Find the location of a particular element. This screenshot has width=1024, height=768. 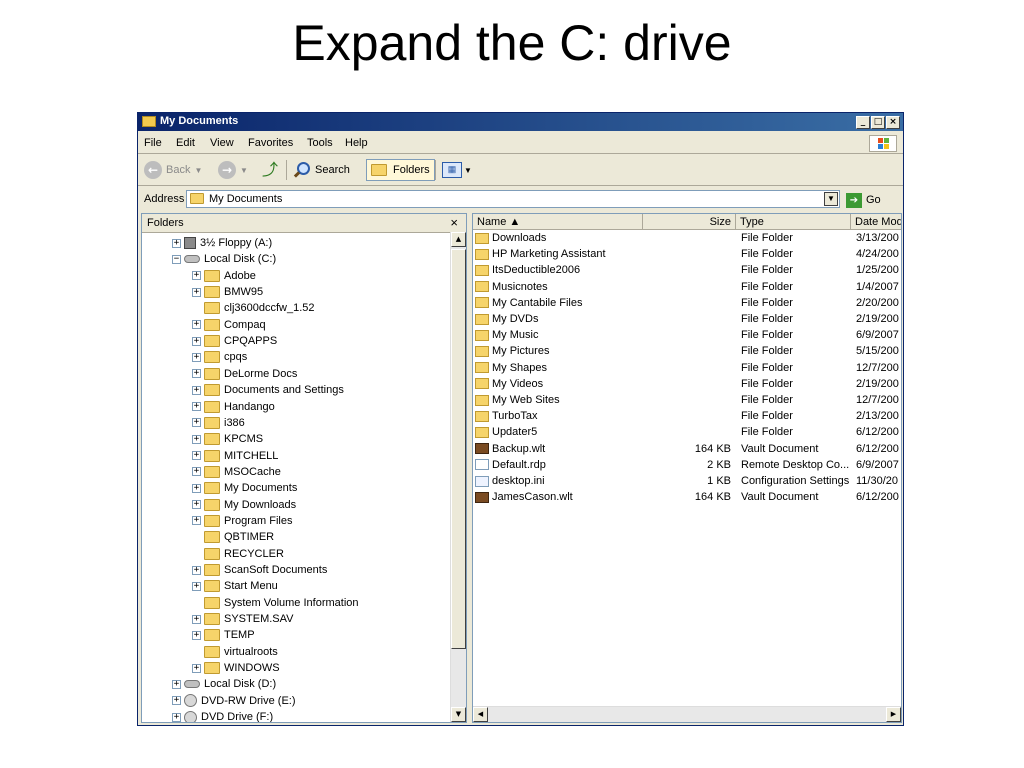

tree-item: clj3600dccfw_1.52 is located at coordinates (253, 308).